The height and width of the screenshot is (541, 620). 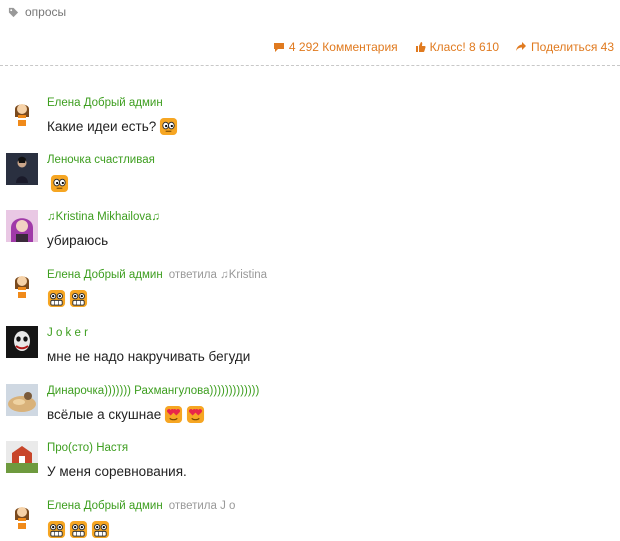 I want to click on share-label: Поделиться 43, so click(x=572, y=47).